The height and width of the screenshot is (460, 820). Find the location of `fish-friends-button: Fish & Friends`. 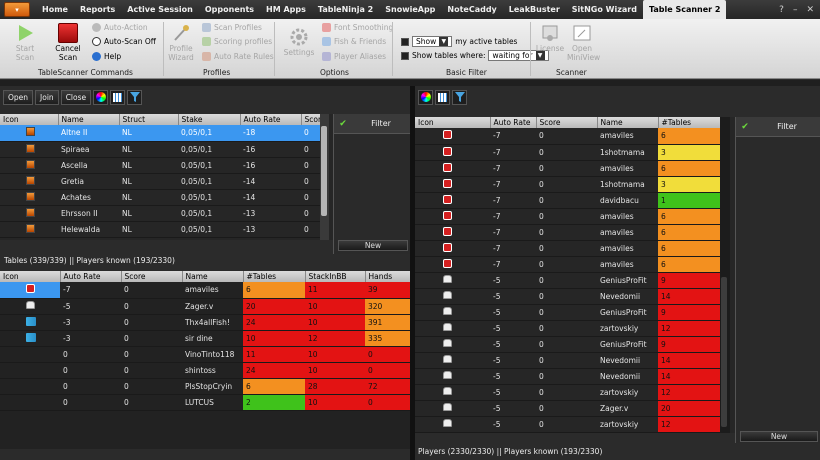

fish-friends-button: Fish & Friends is located at coordinates (354, 41).